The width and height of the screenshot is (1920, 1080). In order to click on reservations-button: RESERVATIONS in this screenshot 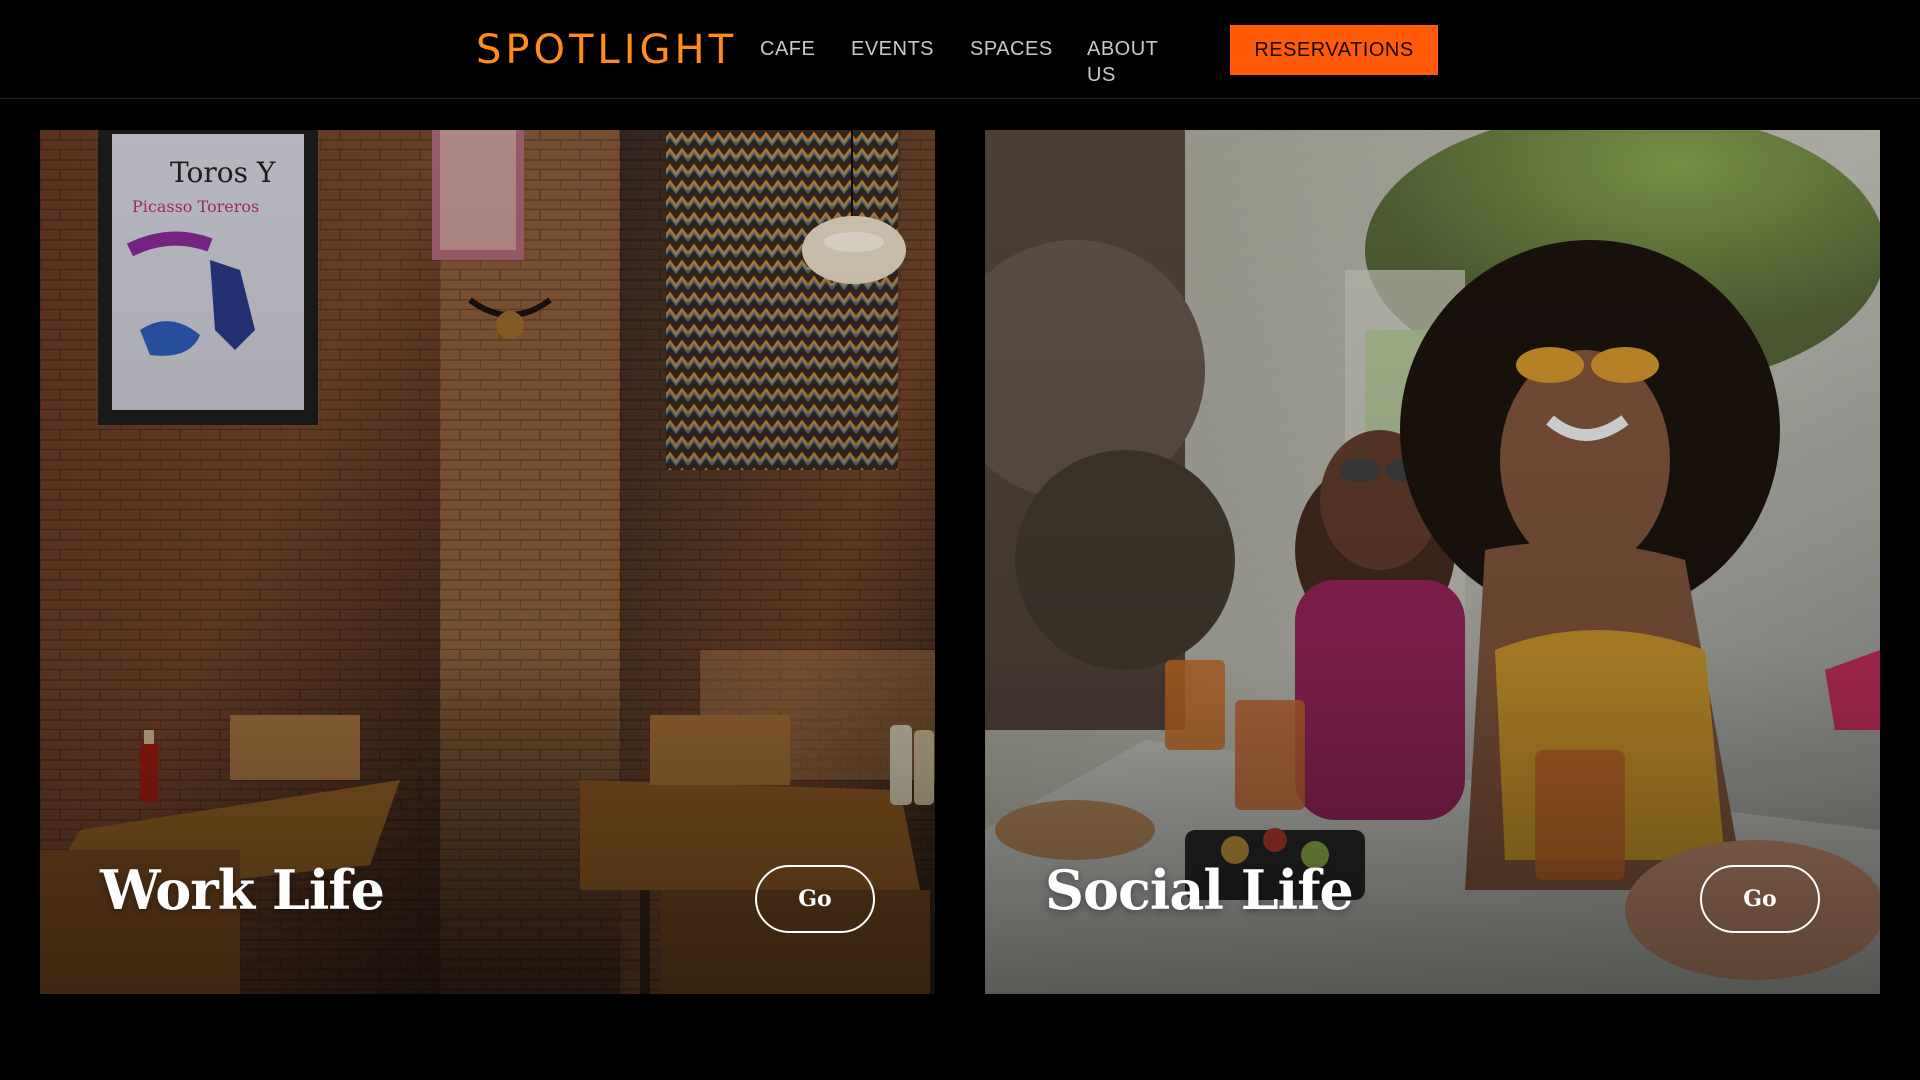, I will do `click(1334, 50)`.